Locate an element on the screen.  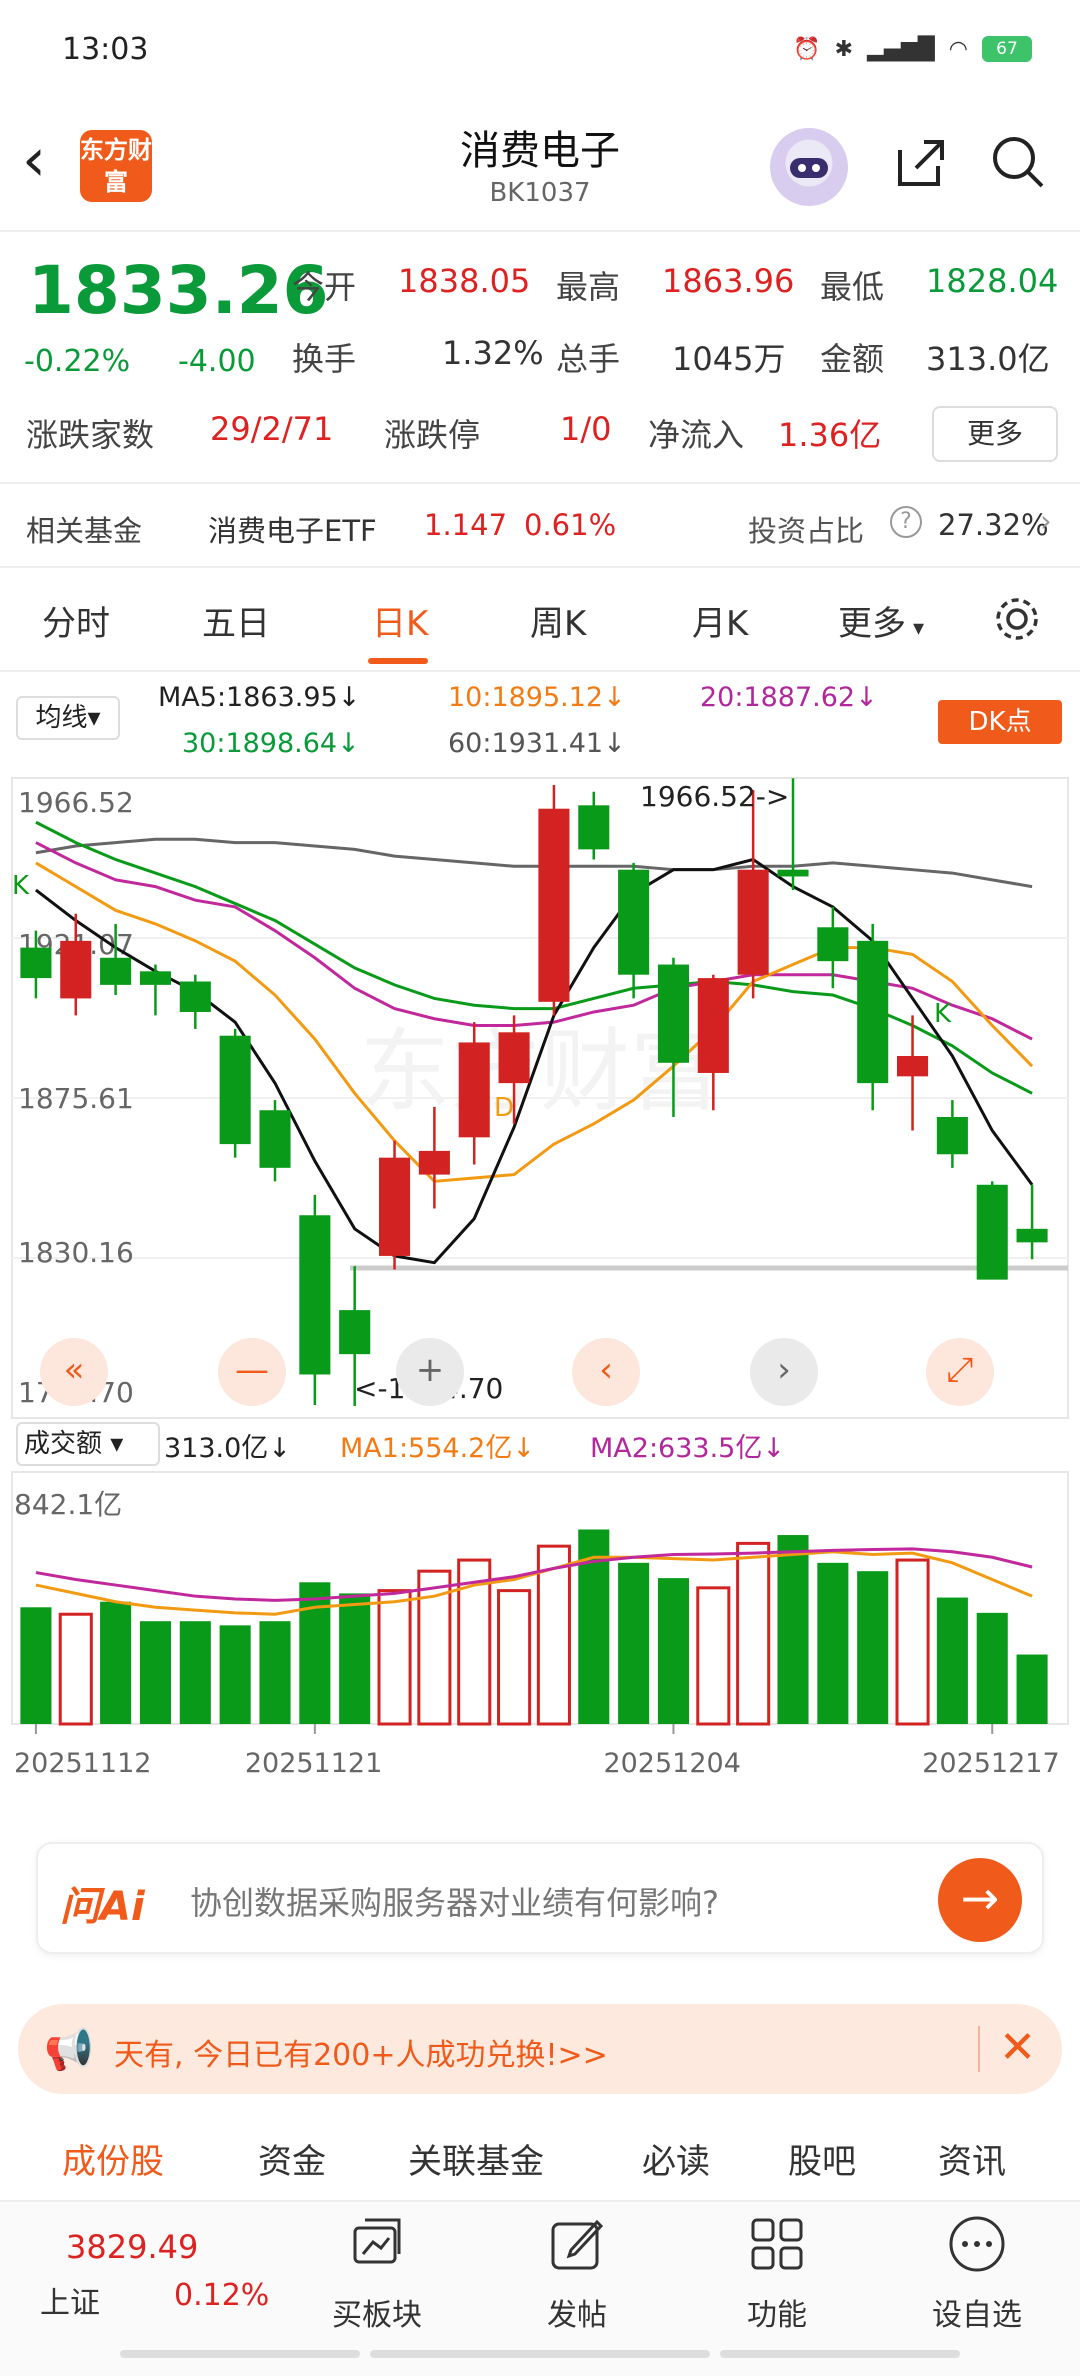
promo-banner: 📢 天有, 今日已有200+人成功兑换!>> ✕ is located at coordinates (540, 2049).